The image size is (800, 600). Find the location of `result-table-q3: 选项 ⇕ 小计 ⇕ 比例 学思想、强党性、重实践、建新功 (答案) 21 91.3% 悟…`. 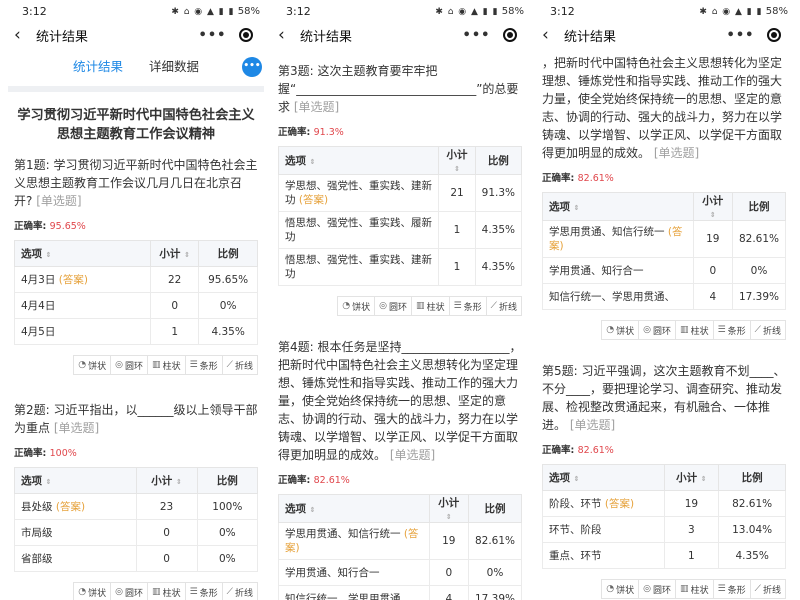

result-table-q3: 选项 ⇕ 小计 ⇕ 比例 学思想、强党性、重实践、建新功 (答案) 21 91.3% 悟… is located at coordinates (400, 216).